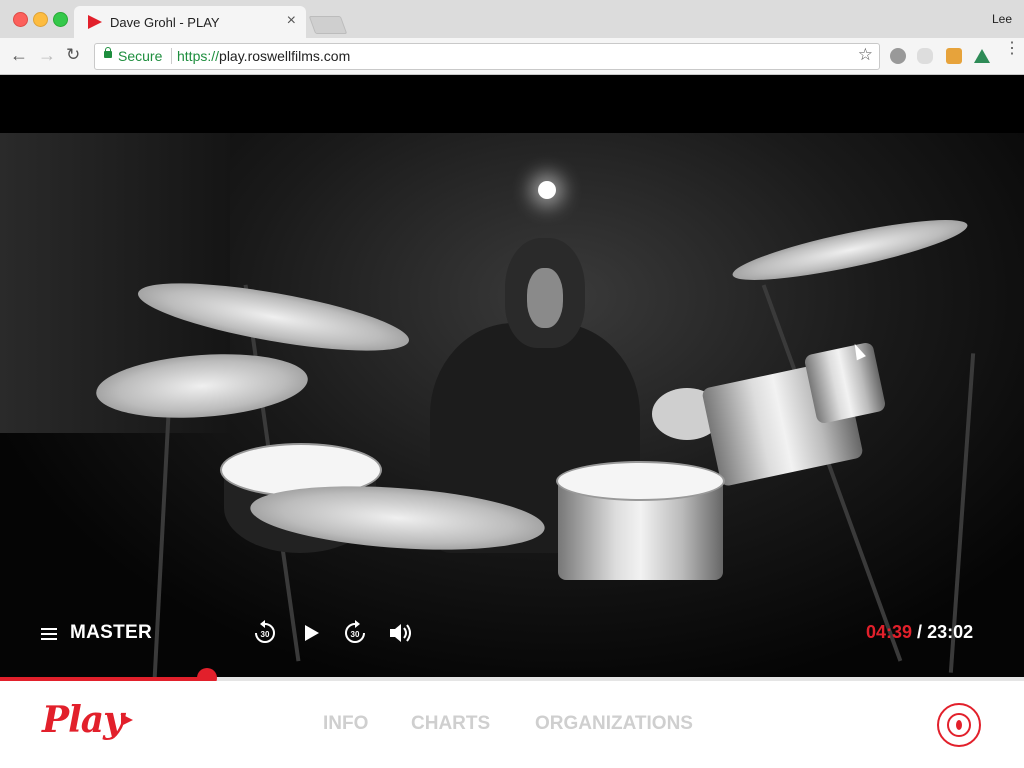 Image resolution: width=1024 pixels, height=768 pixels. I want to click on address-bar: Secure https://play.roswellfilms.com ☆, so click(487, 56).